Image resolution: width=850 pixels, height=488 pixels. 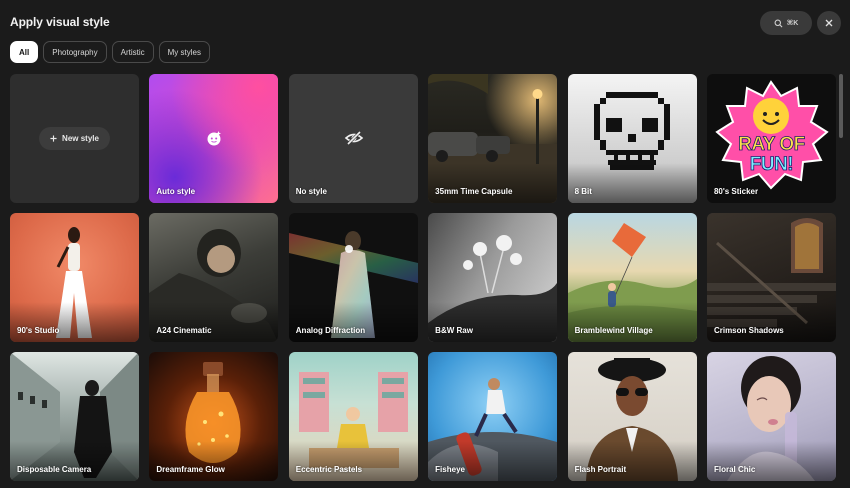 I want to click on filter-my-styles: My styles, so click(x=184, y=52).